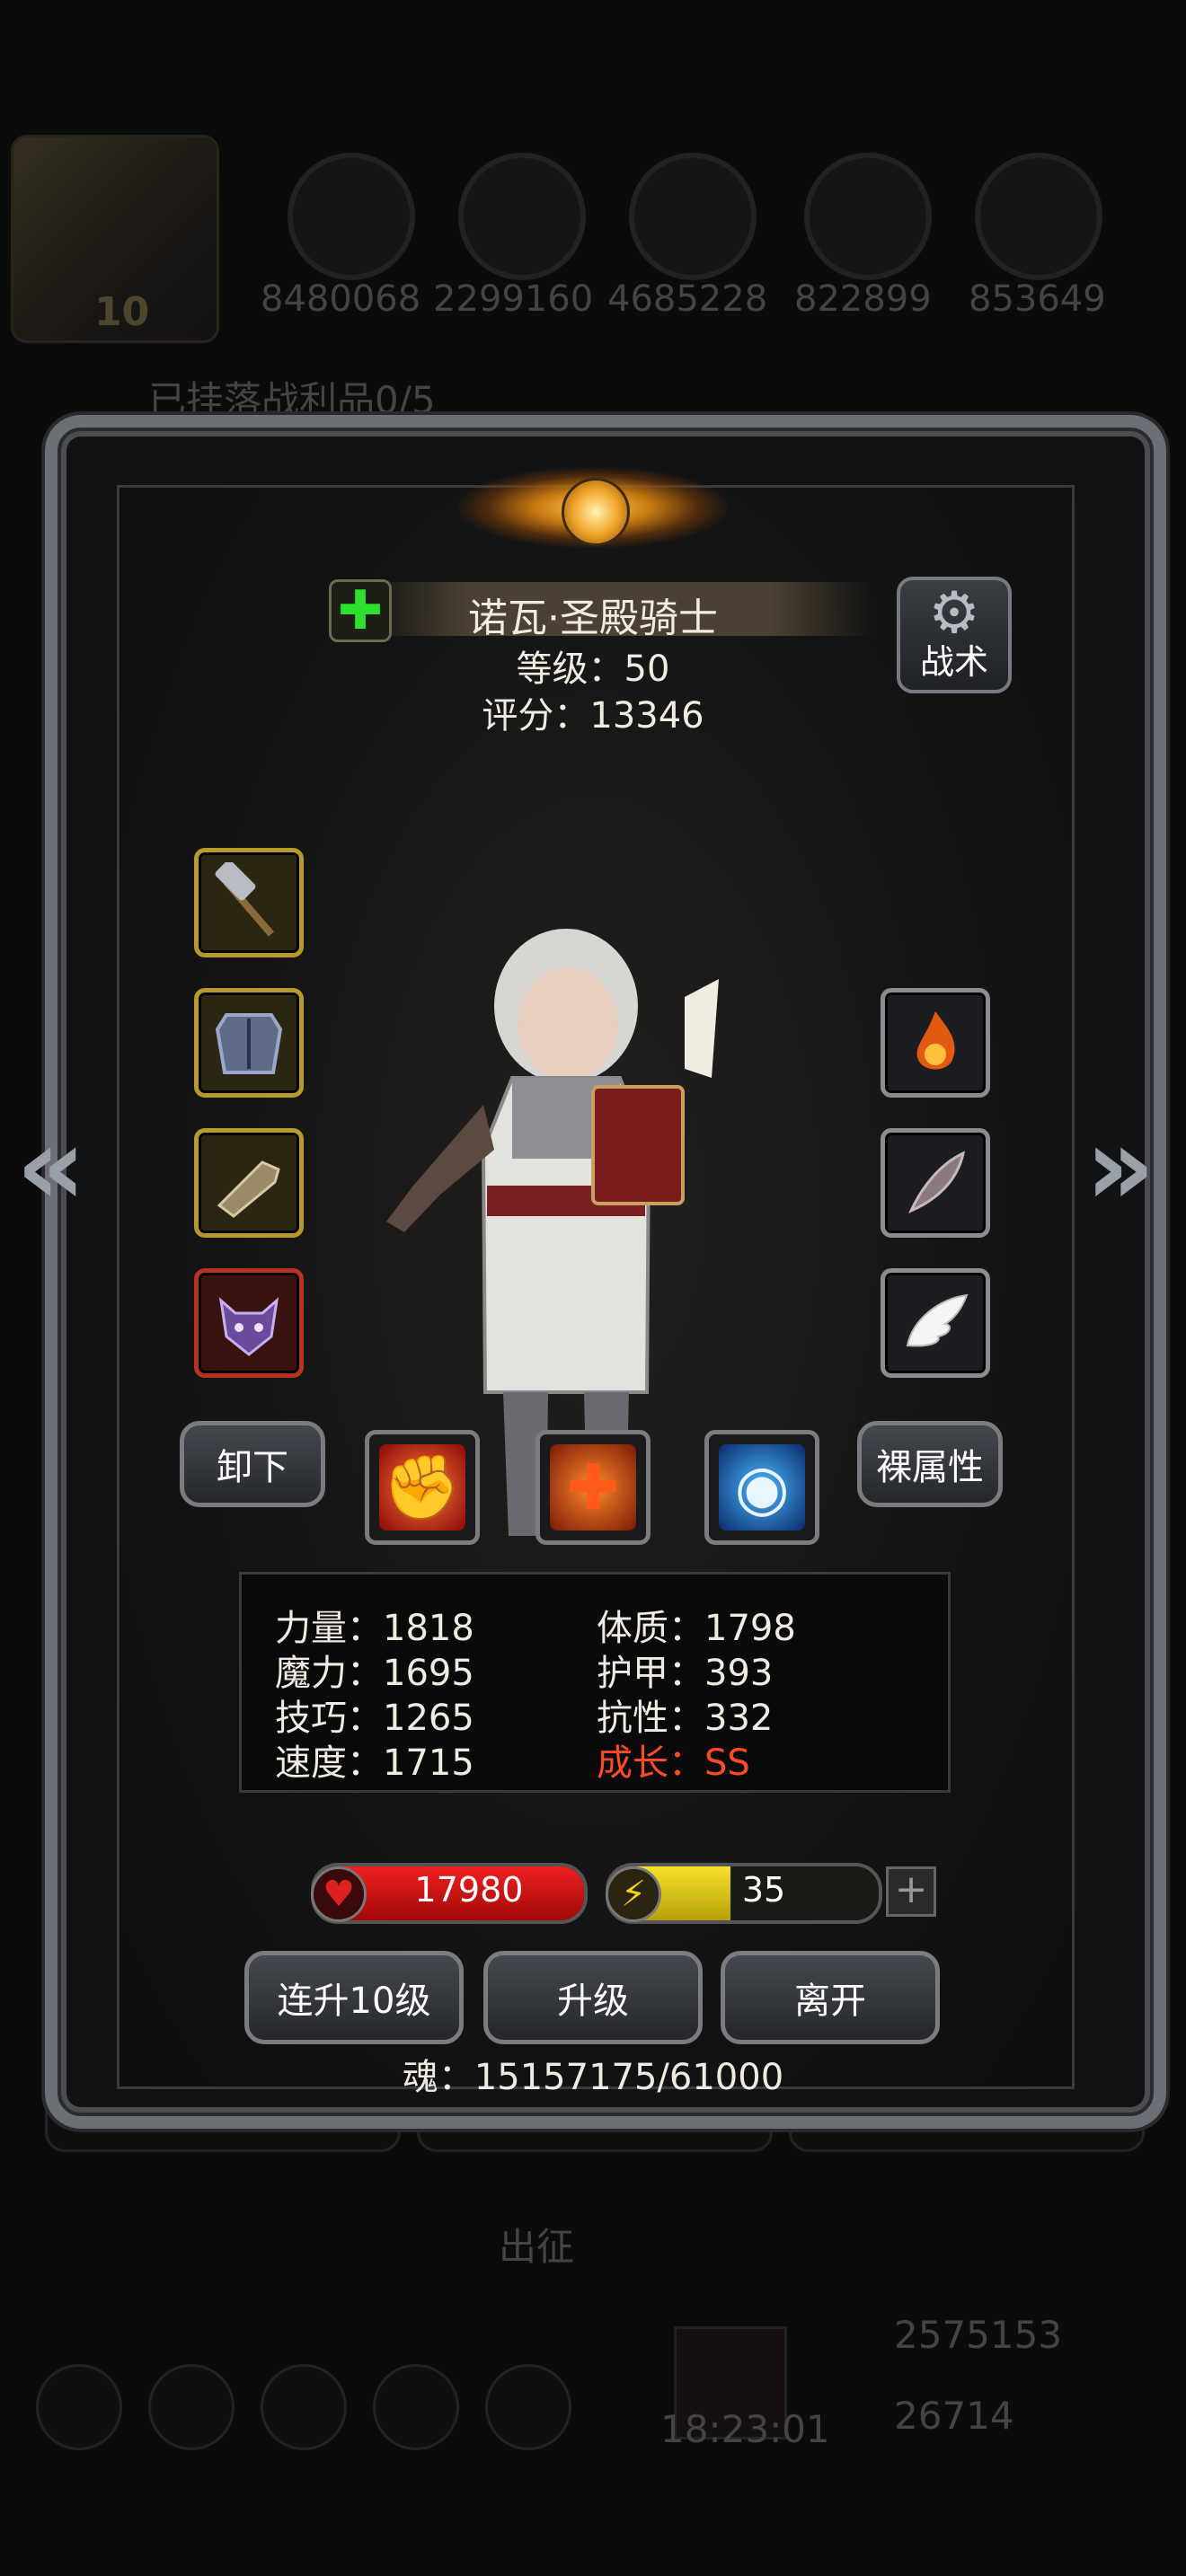 This screenshot has width=1186, height=2576. I want to click on skill-slot-1: ✊, so click(422, 1487).